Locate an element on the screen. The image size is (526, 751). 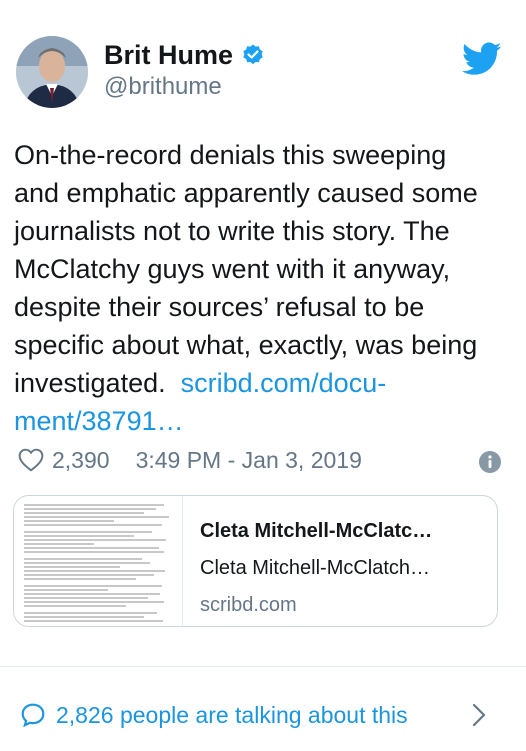
reply-bubble-icon is located at coordinates (33, 715).